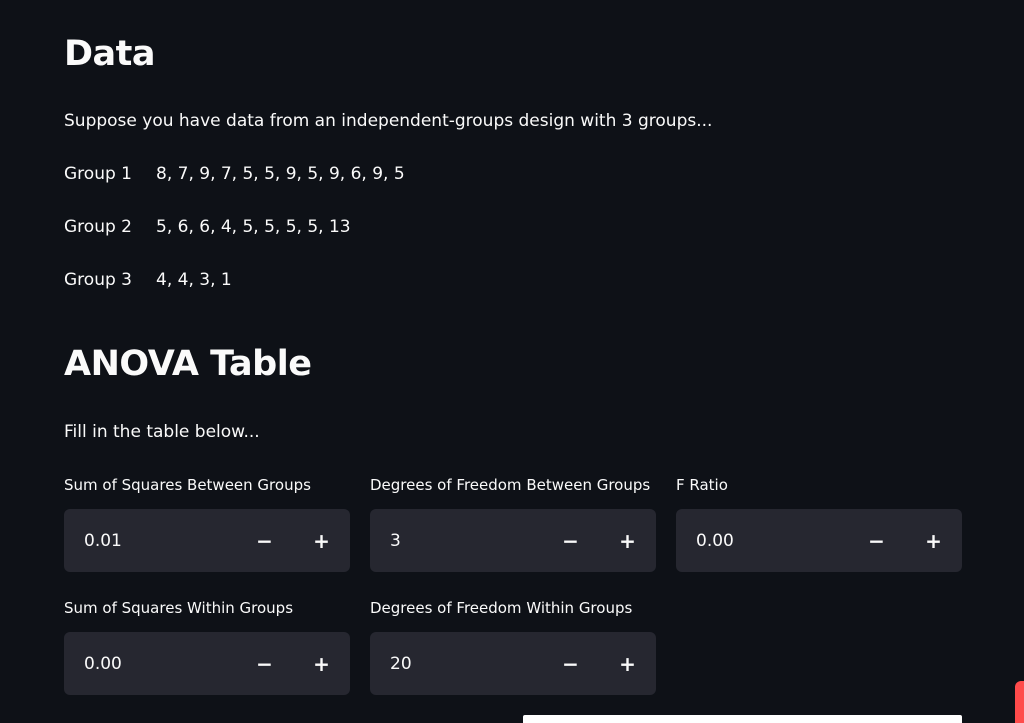  What do you see at coordinates (179, 608) in the screenshot?
I see `ss-within-label: Sum of Squares Within Groups` at bounding box center [179, 608].